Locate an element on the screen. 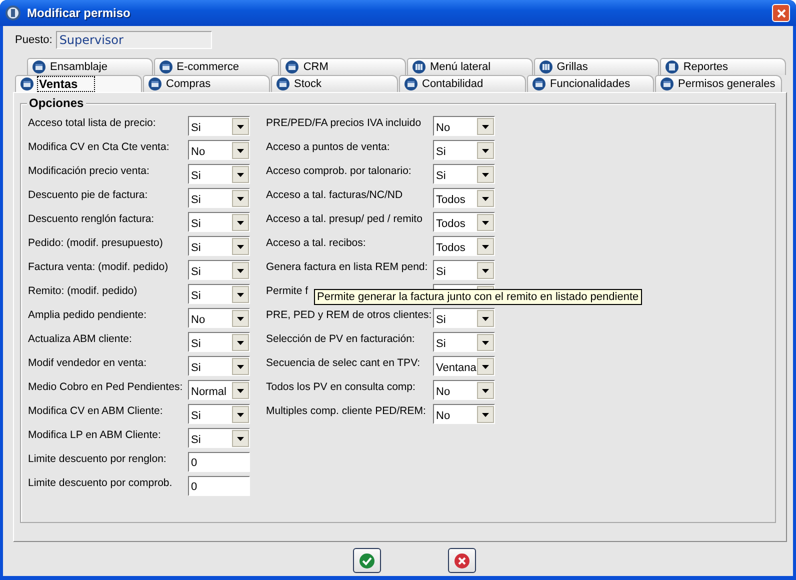 The image size is (796, 580). option-label: Genera factura en lista REM pend: is located at coordinates (347, 266).